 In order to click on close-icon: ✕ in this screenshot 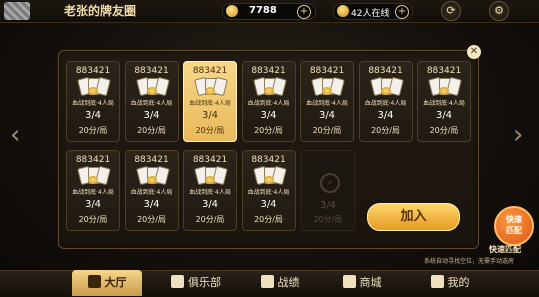, I will do `click(474, 52)`.